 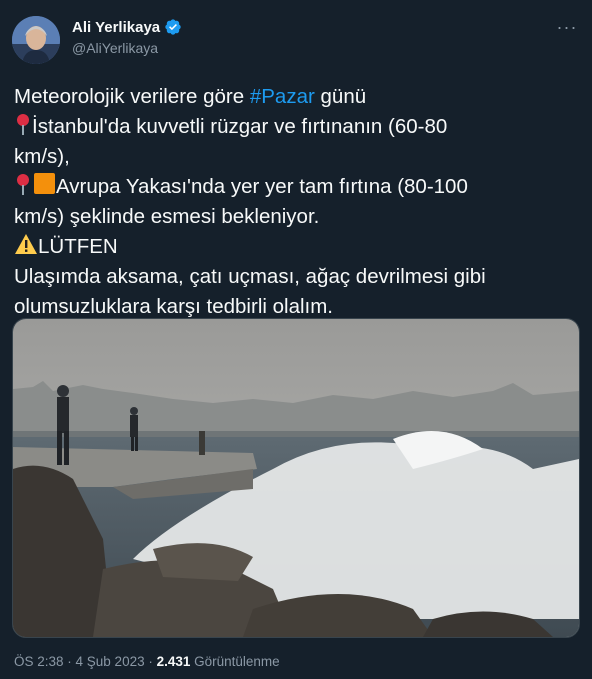 I want to click on avatar, so click(x=36, y=40).